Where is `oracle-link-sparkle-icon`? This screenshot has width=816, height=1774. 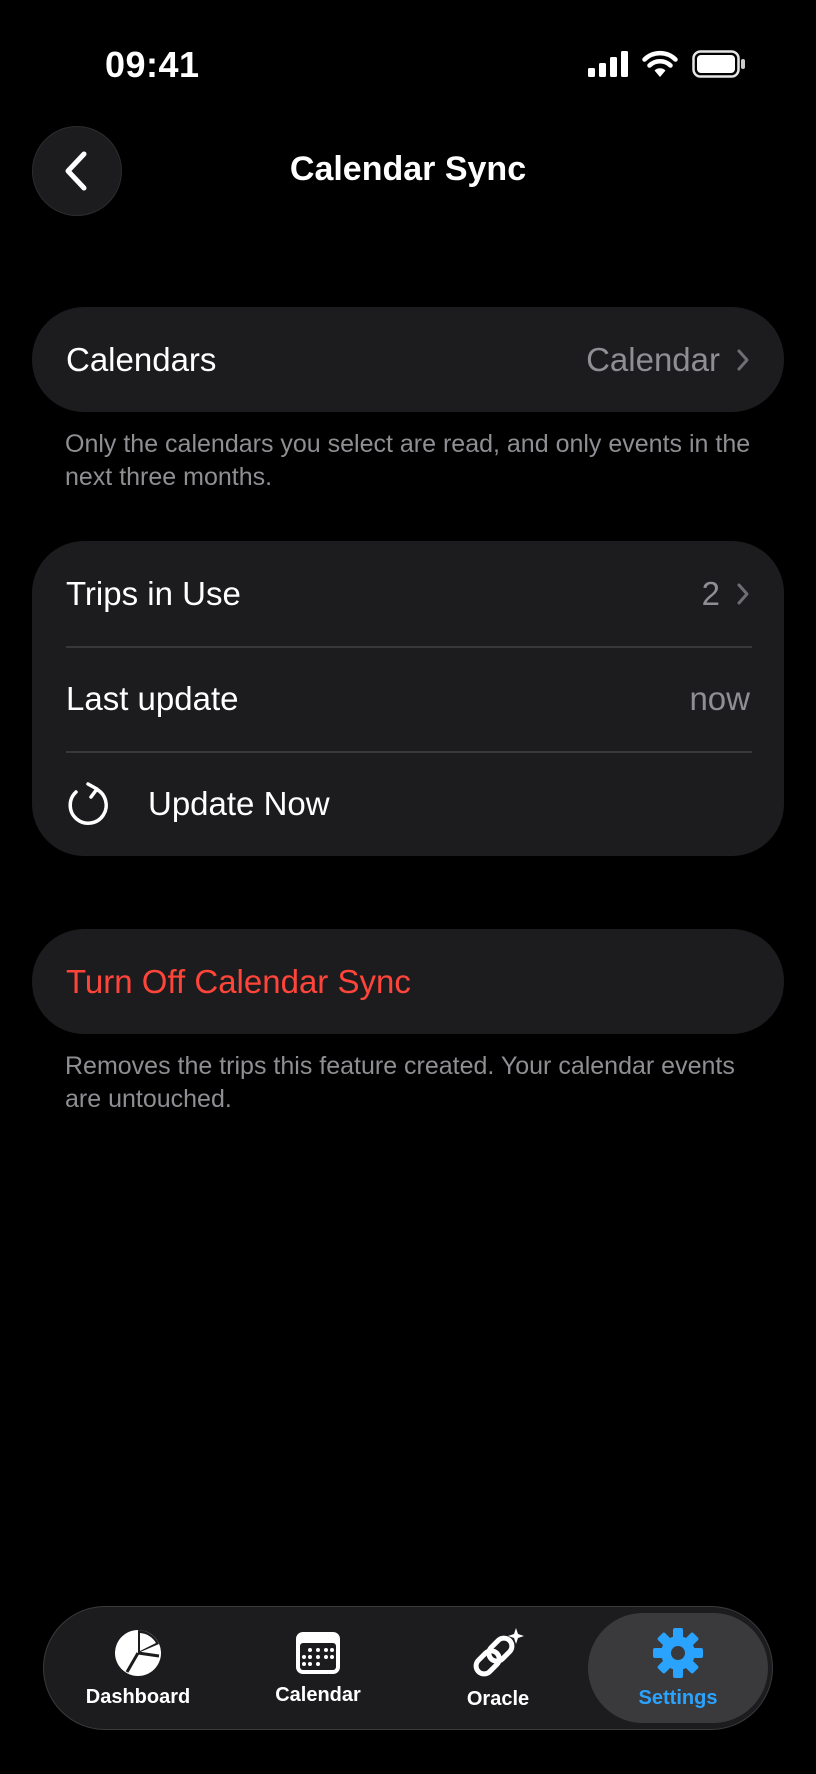 oracle-link-sparkle-icon is located at coordinates (498, 1651).